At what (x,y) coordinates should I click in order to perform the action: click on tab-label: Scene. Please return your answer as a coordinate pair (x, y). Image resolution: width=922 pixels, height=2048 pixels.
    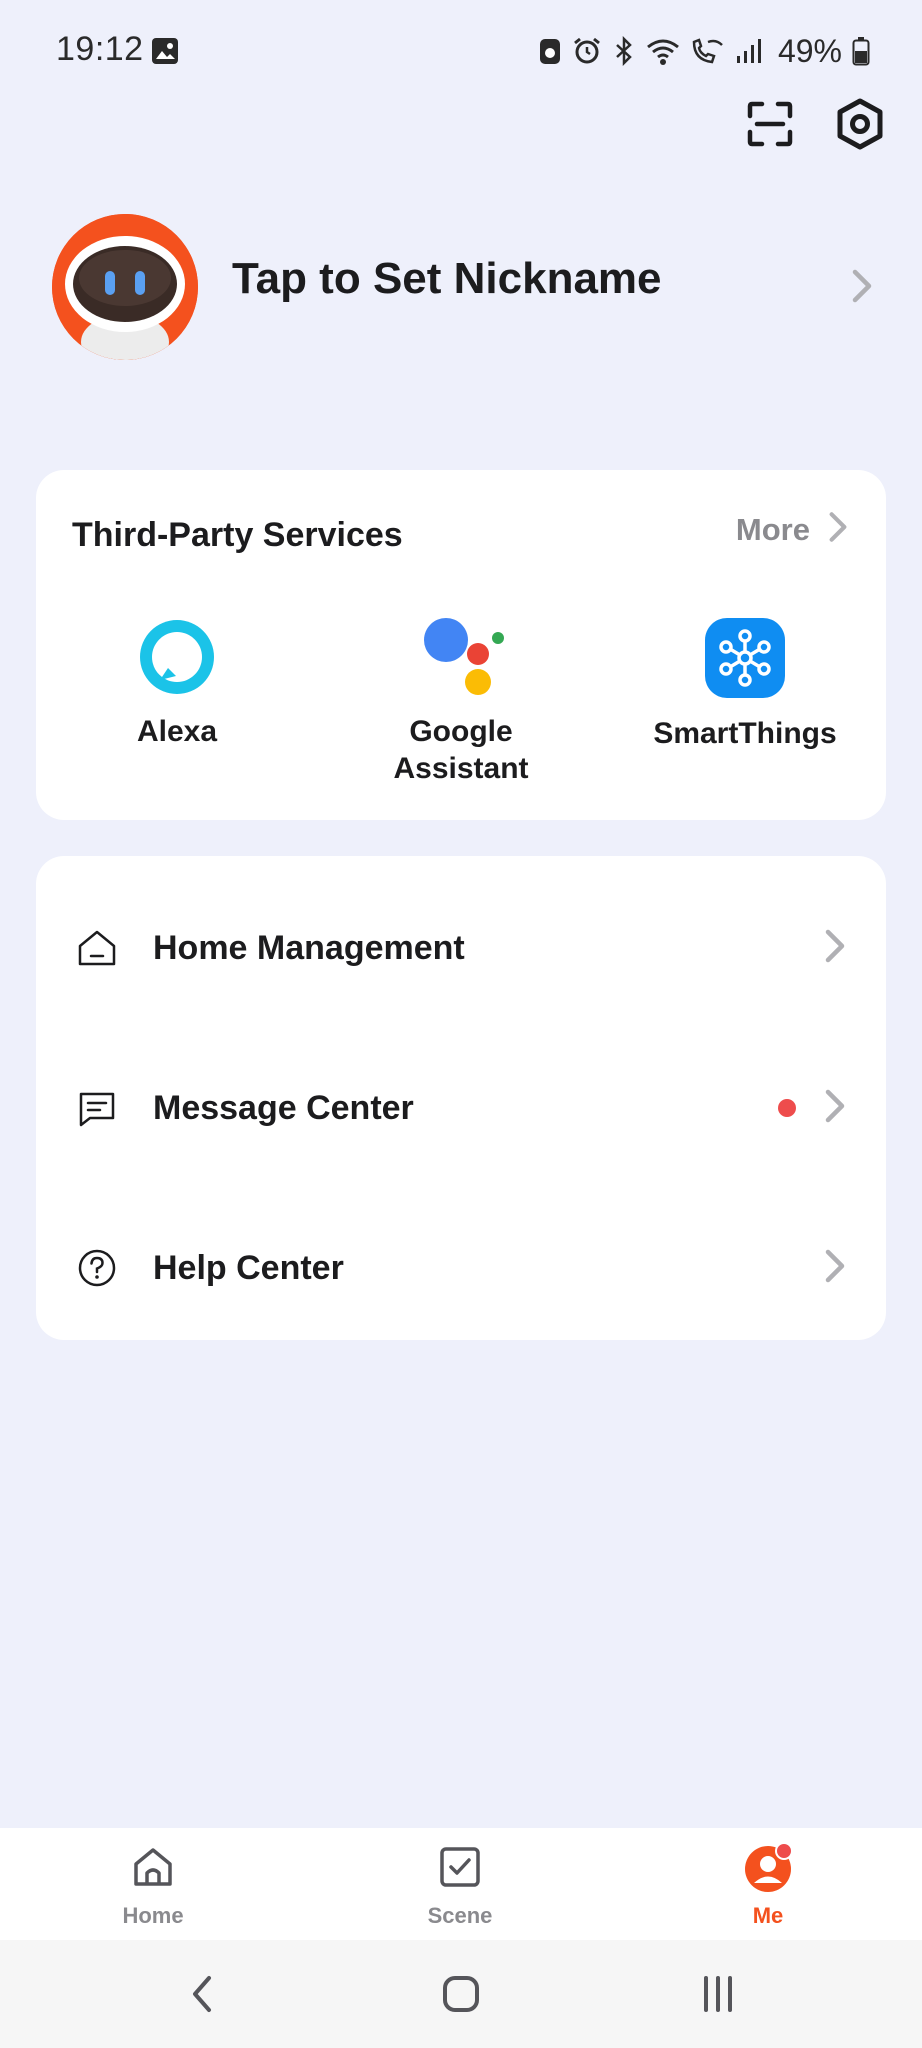
    Looking at the image, I should click on (460, 1916).